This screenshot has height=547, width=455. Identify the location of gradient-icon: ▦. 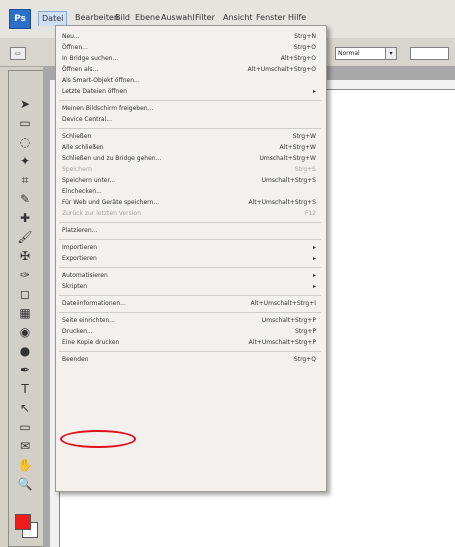
(25, 313).